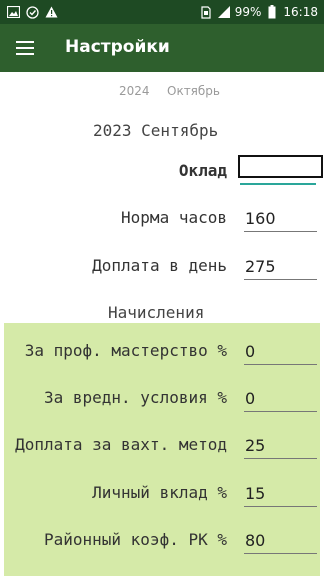 This screenshot has height=576, width=324. I want to click on battery-icon, so click(272, 12).